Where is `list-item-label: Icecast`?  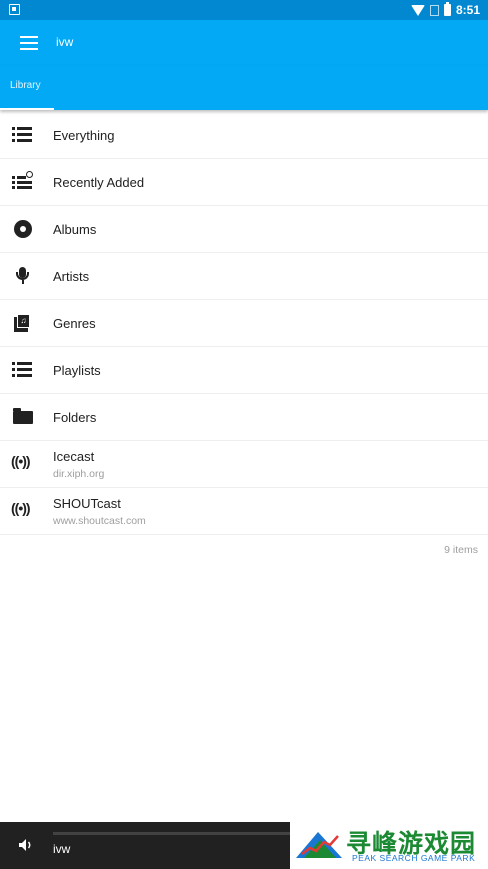
list-item-label: Icecast is located at coordinates (74, 456).